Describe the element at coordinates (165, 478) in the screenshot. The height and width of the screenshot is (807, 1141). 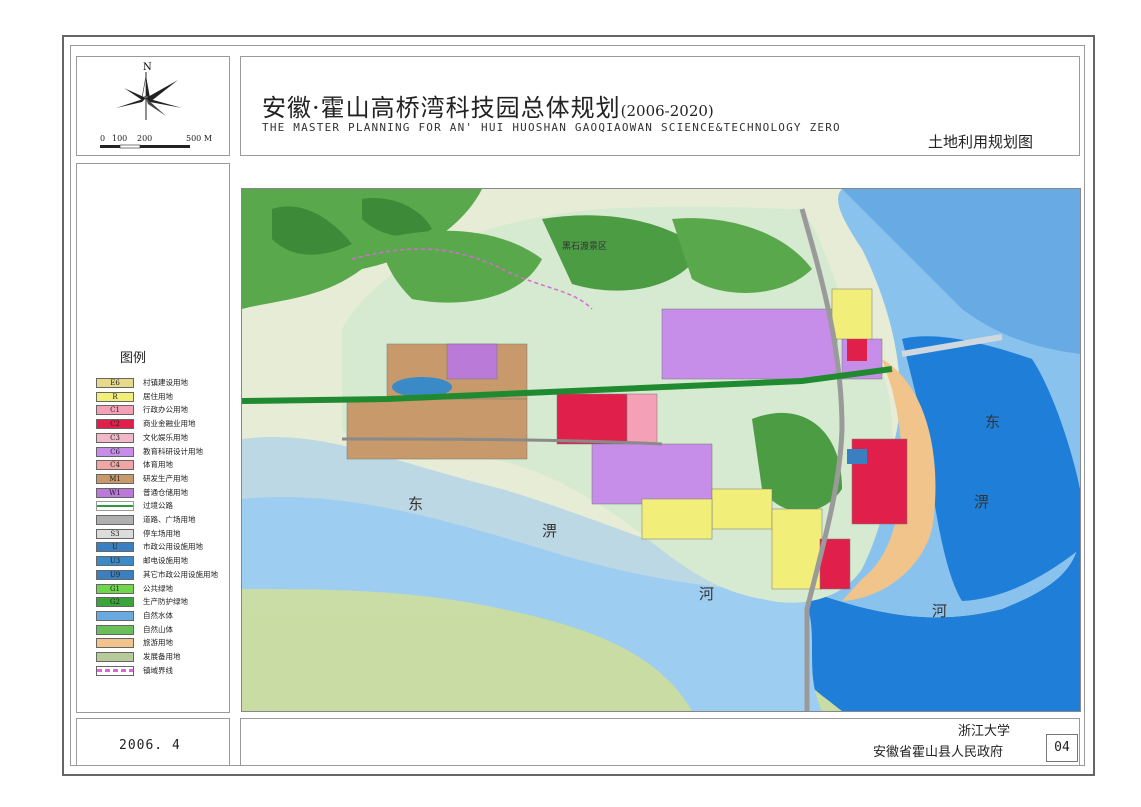
I see `legend-label: 研发生产用地` at that location.